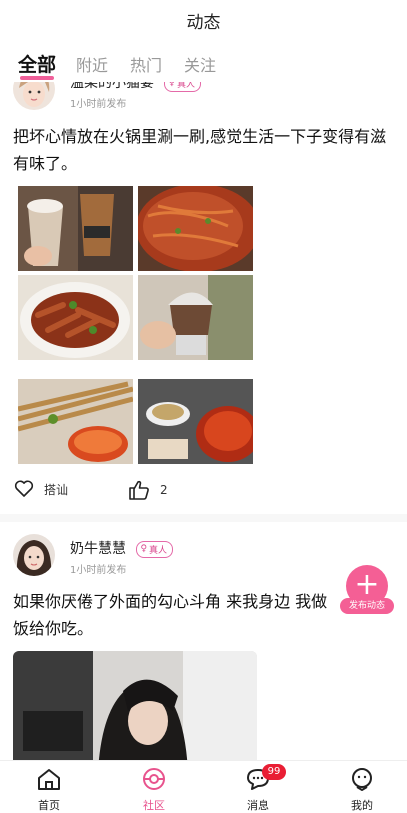 The width and height of the screenshot is (407, 813). Describe the element at coordinates (258, 805) in the screenshot. I see `nav-messages-label: 消息` at that location.